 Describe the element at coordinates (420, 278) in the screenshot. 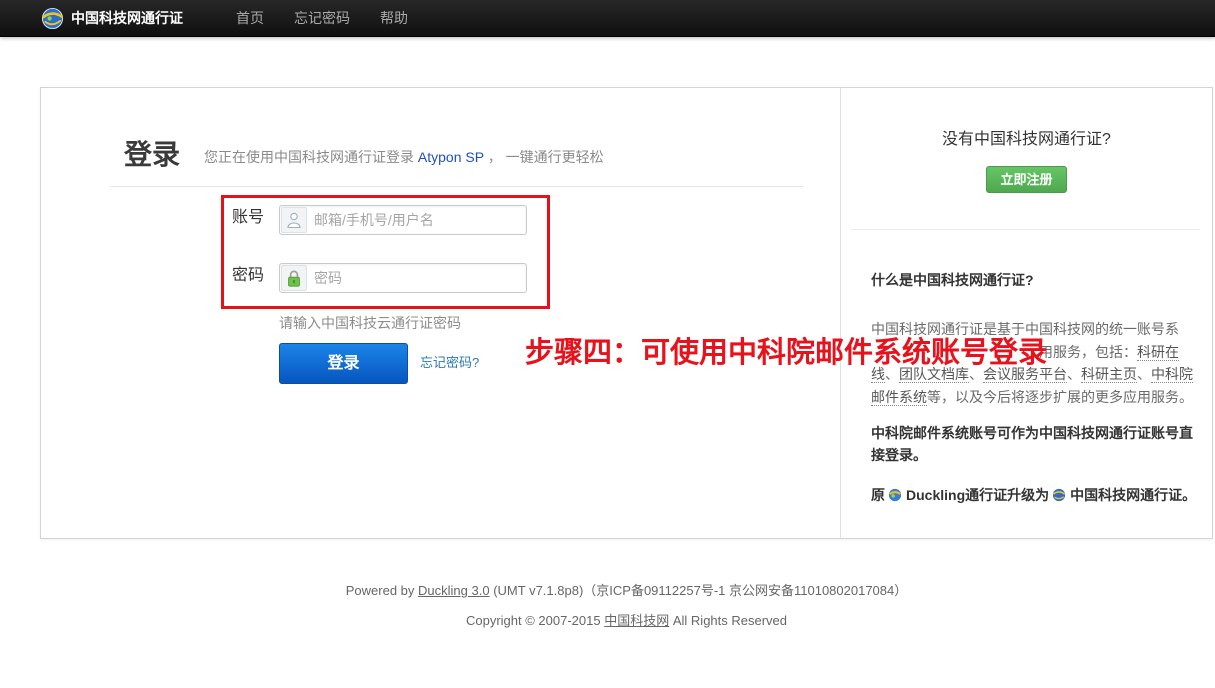

I see `password-input` at that location.